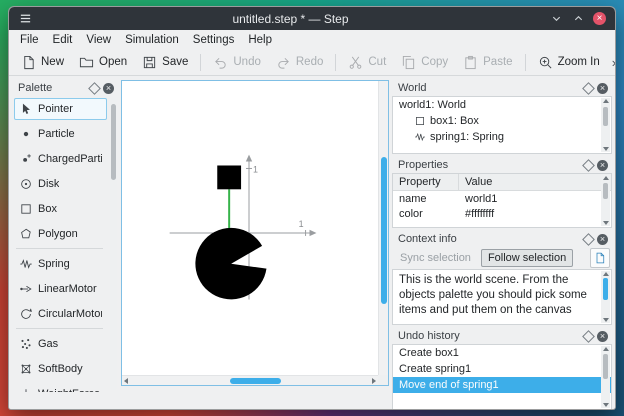  What do you see at coordinates (502, 121) in the screenshot?
I see `tree-item-box1: box1: Box` at bounding box center [502, 121].